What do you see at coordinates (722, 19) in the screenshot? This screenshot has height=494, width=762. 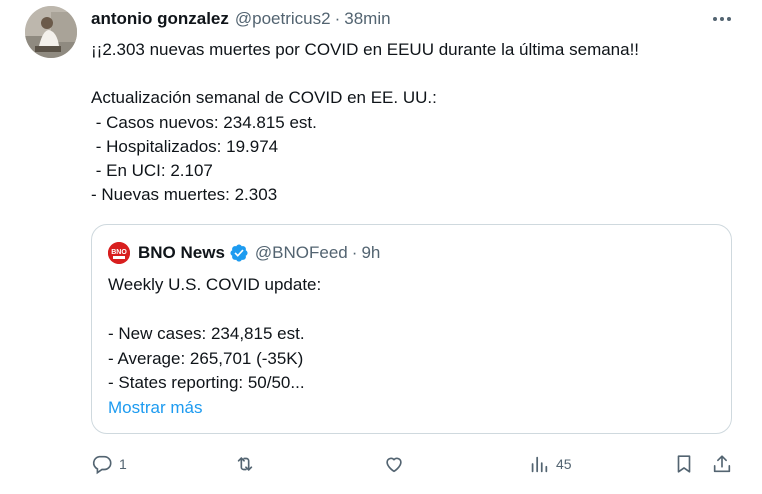 I see `more-icon` at bounding box center [722, 19].